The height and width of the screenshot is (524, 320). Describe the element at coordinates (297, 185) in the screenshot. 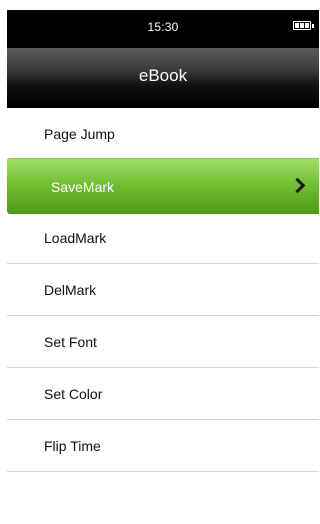

I see `chevron-right-icon` at that location.